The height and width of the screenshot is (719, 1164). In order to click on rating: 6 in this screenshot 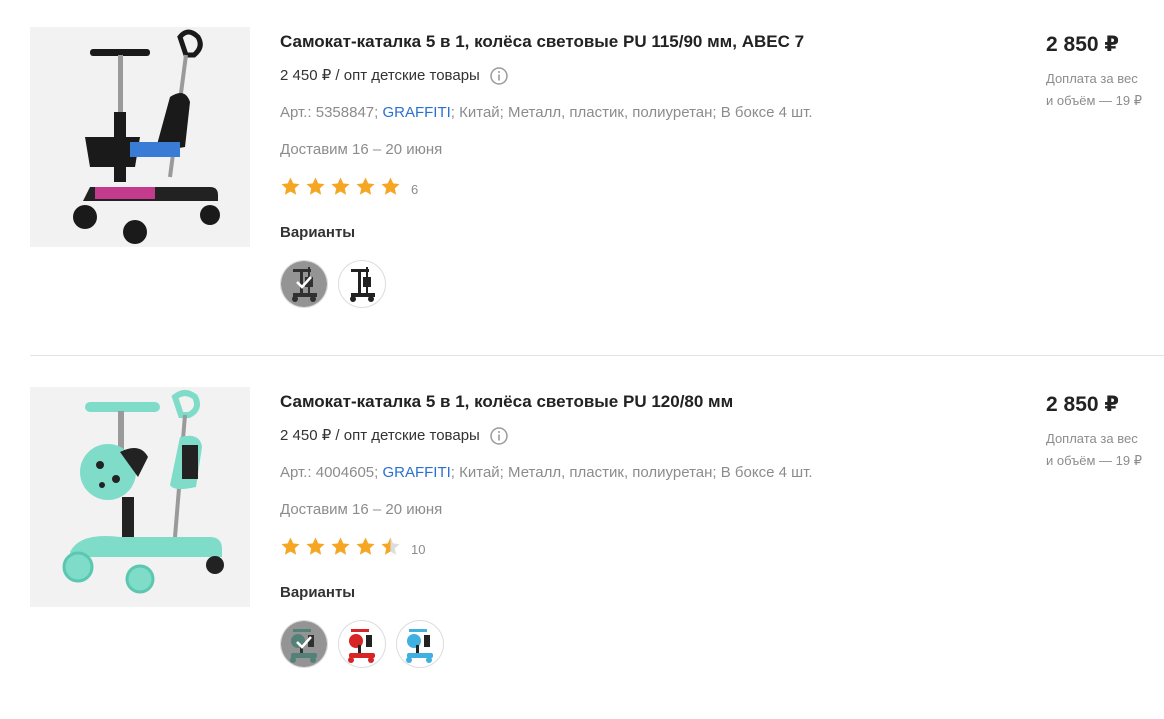, I will do `click(630, 189)`.